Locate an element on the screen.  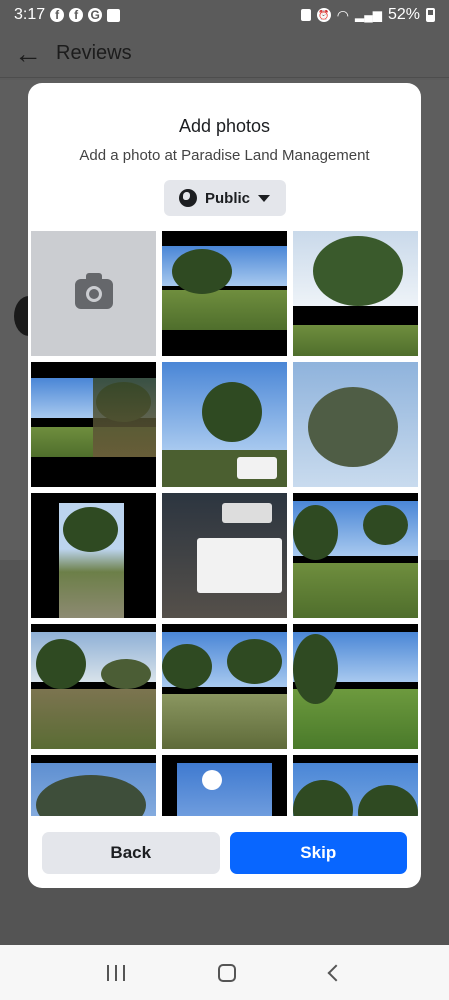
dialog-title: Add photos is located at coordinates (224, 126).